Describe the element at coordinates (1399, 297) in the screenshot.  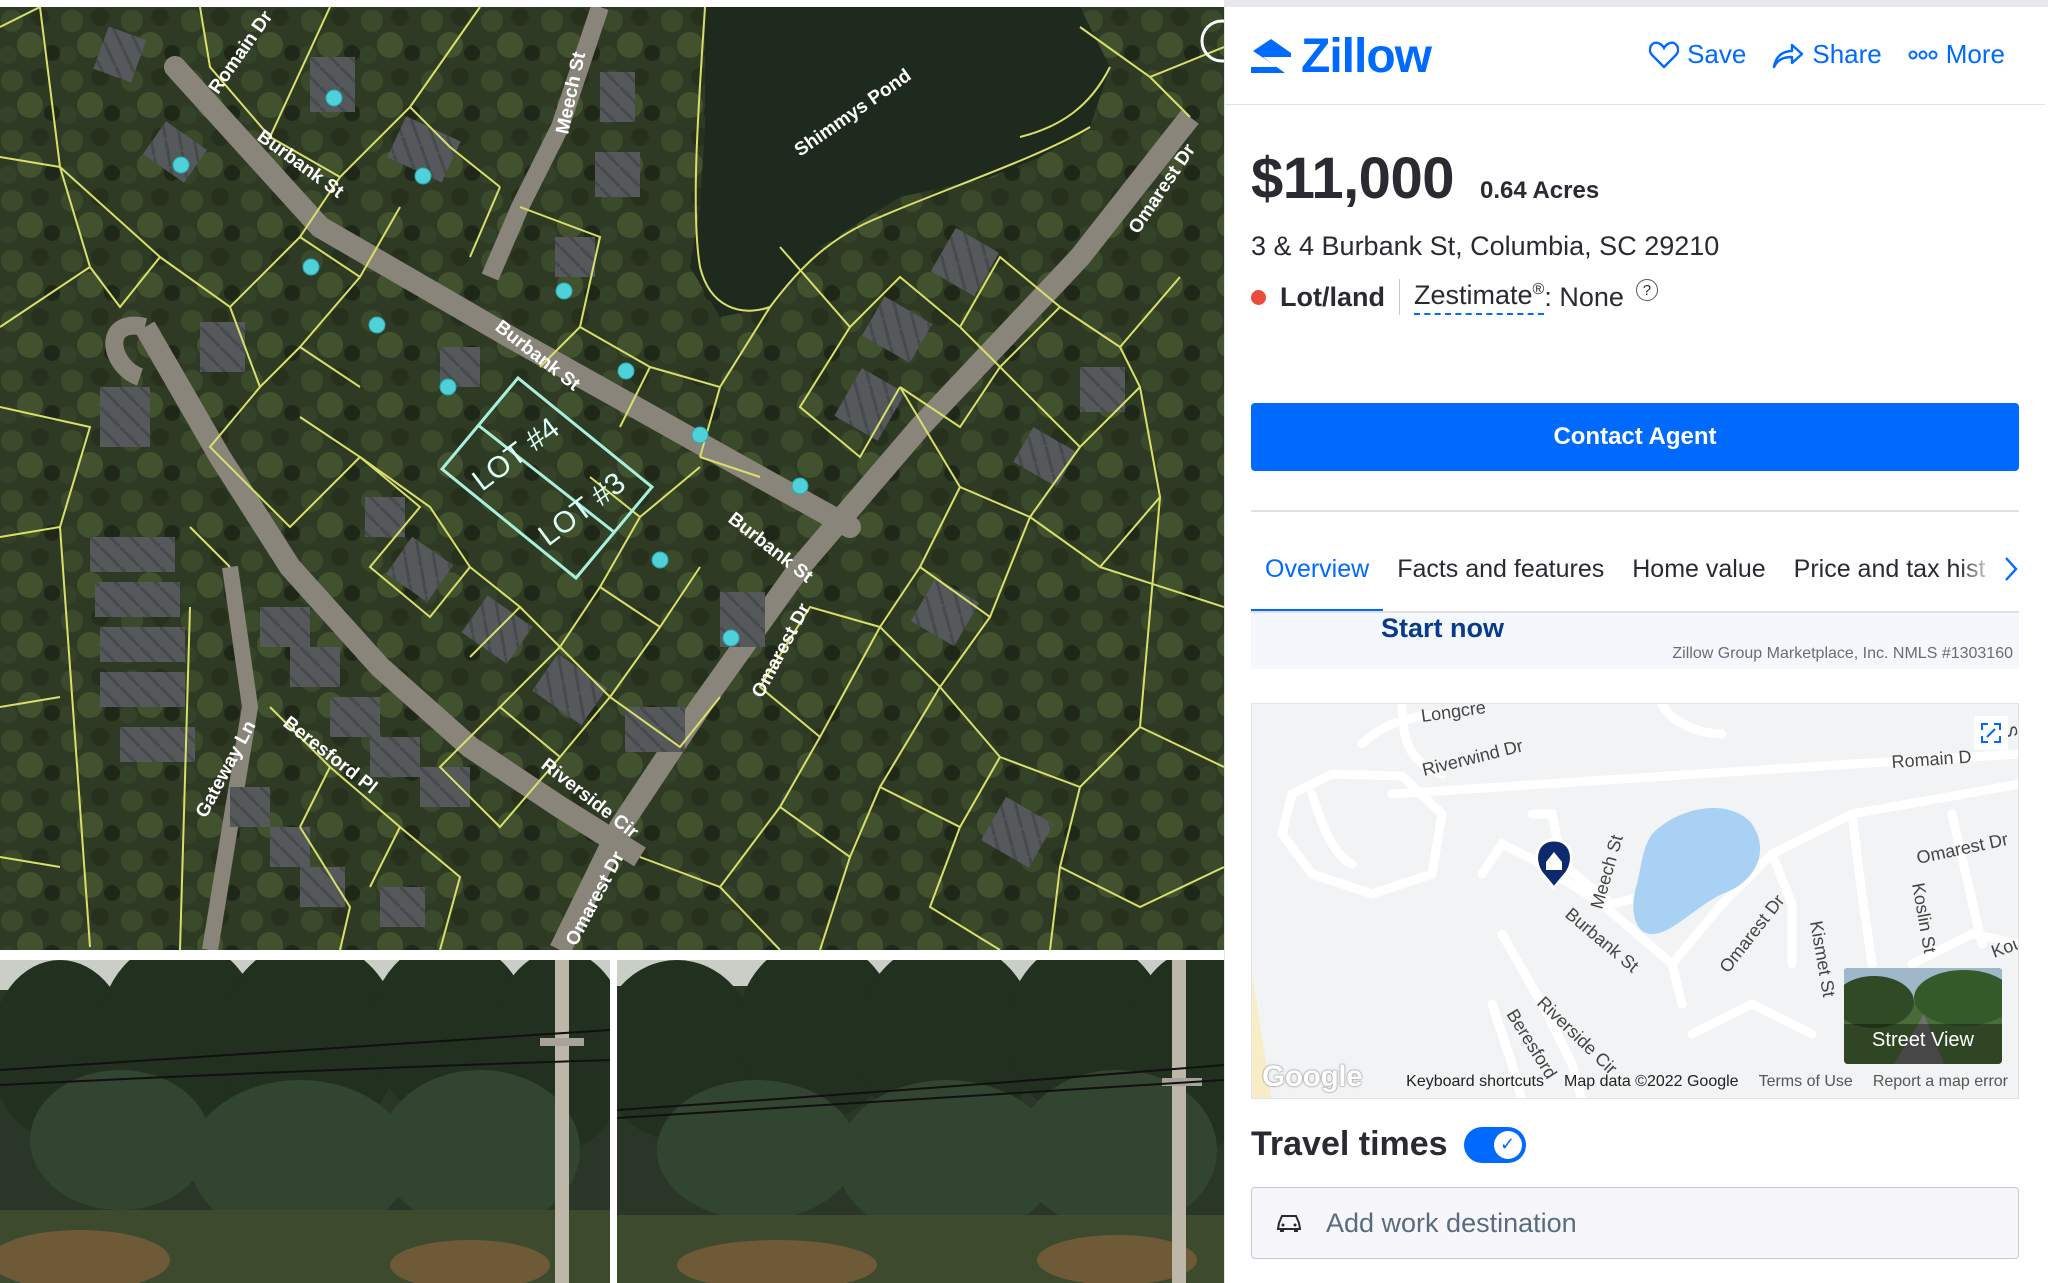
I see `status-divider` at that location.